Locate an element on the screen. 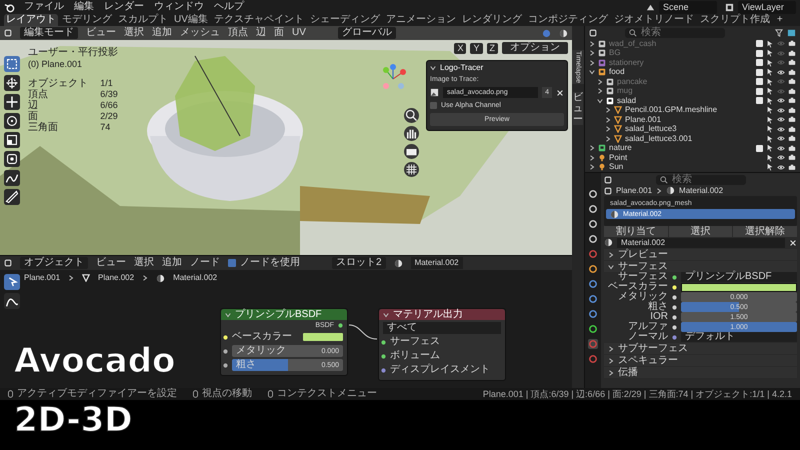 The width and height of the screenshot is (800, 450). mode-dropdown: オブジェクト is located at coordinates (54, 263).